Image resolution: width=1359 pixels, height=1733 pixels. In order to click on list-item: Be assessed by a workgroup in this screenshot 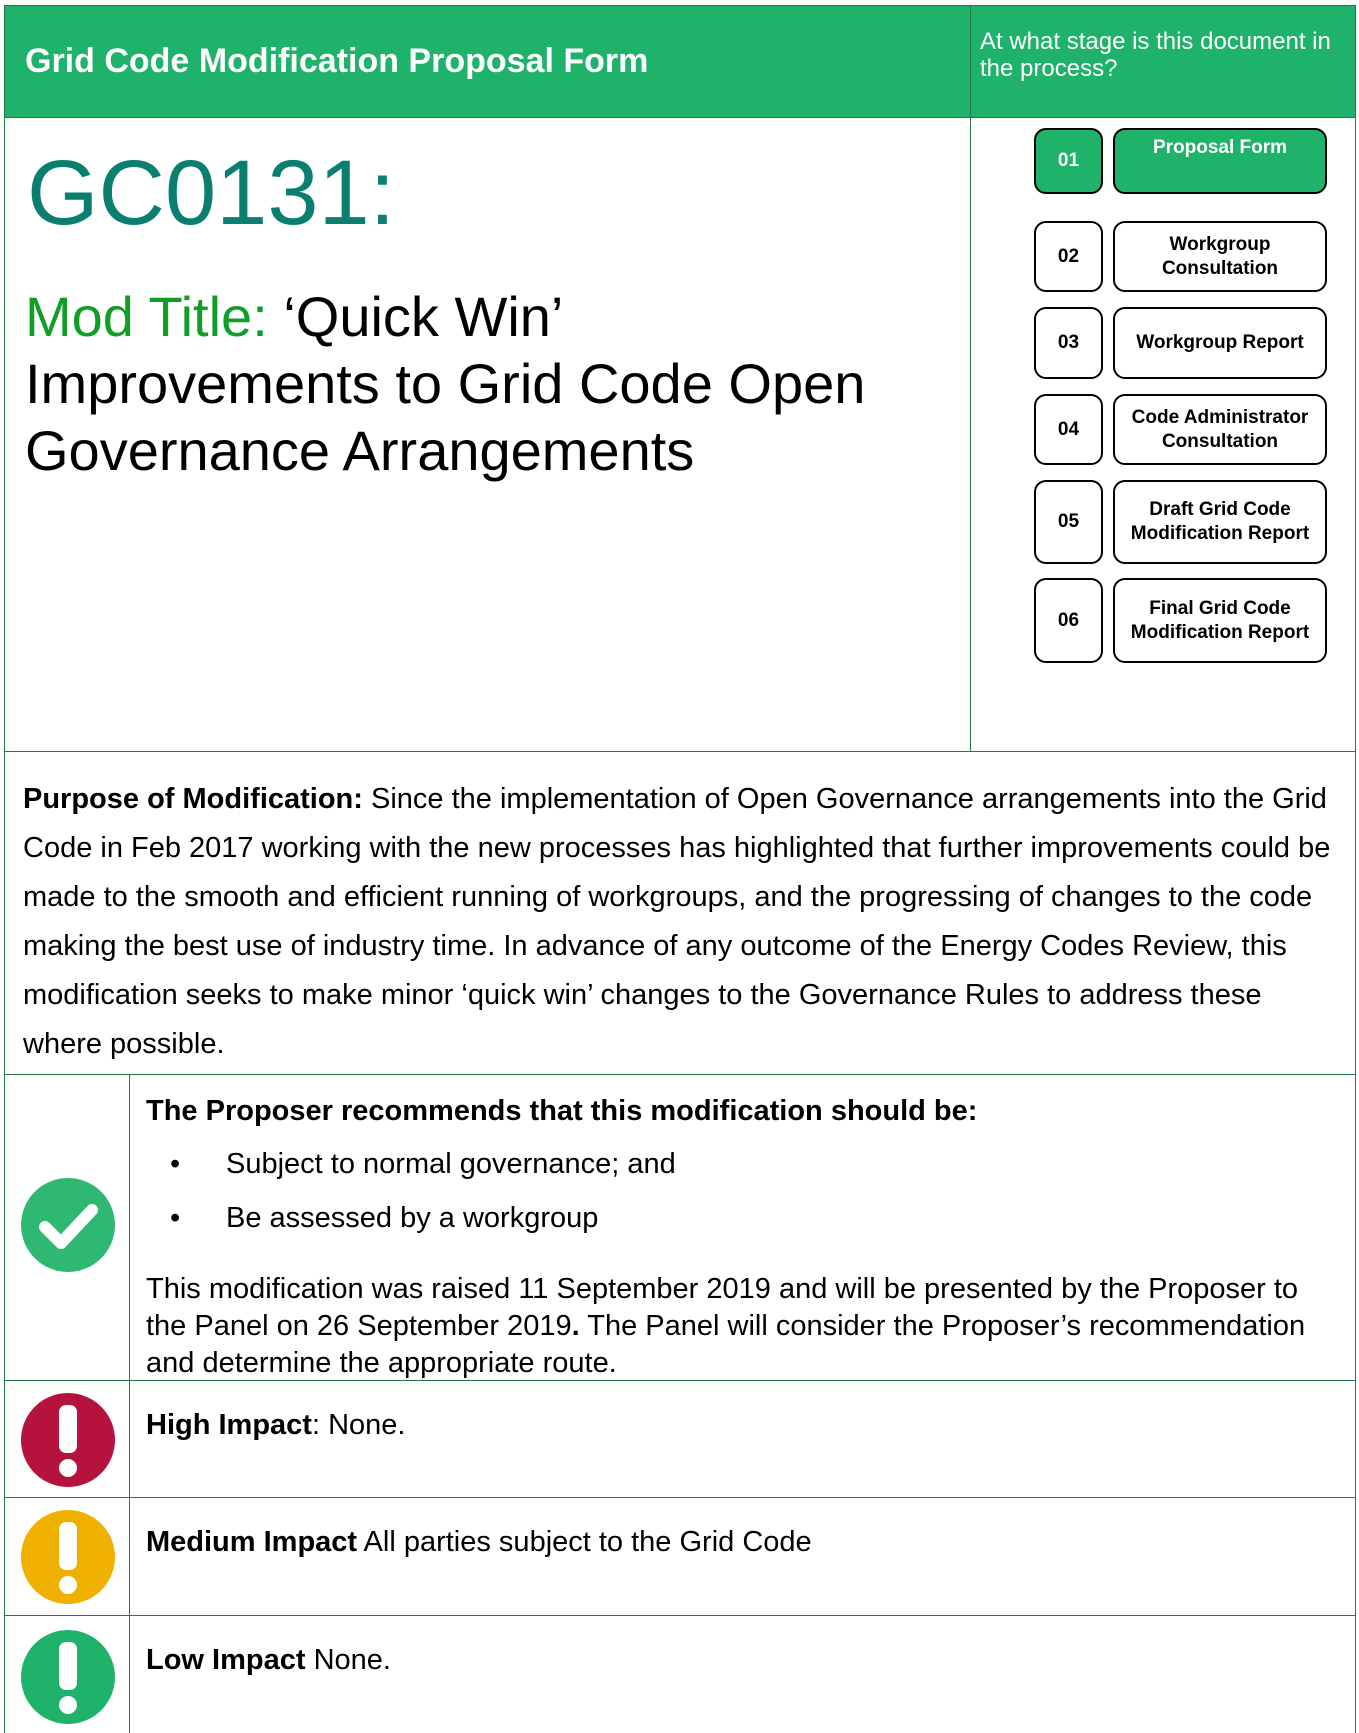, I will do `click(411, 1228)`.